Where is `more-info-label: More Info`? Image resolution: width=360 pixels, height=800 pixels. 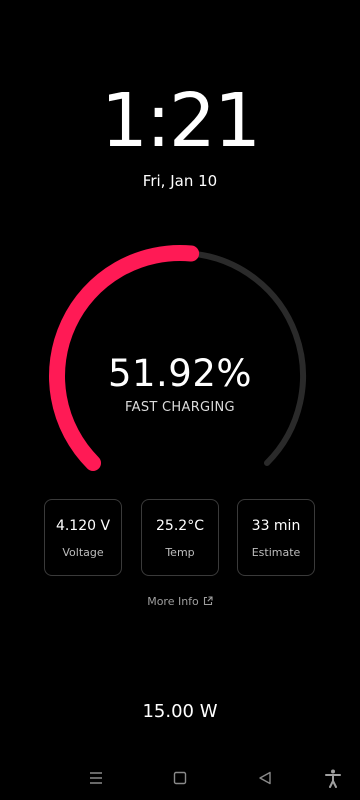 more-info-label: More Info is located at coordinates (173, 601).